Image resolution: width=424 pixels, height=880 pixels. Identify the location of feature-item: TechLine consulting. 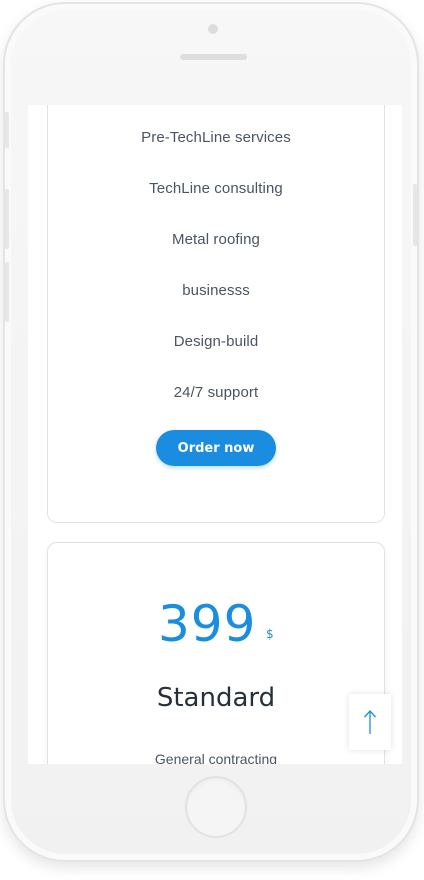
(216, 188).